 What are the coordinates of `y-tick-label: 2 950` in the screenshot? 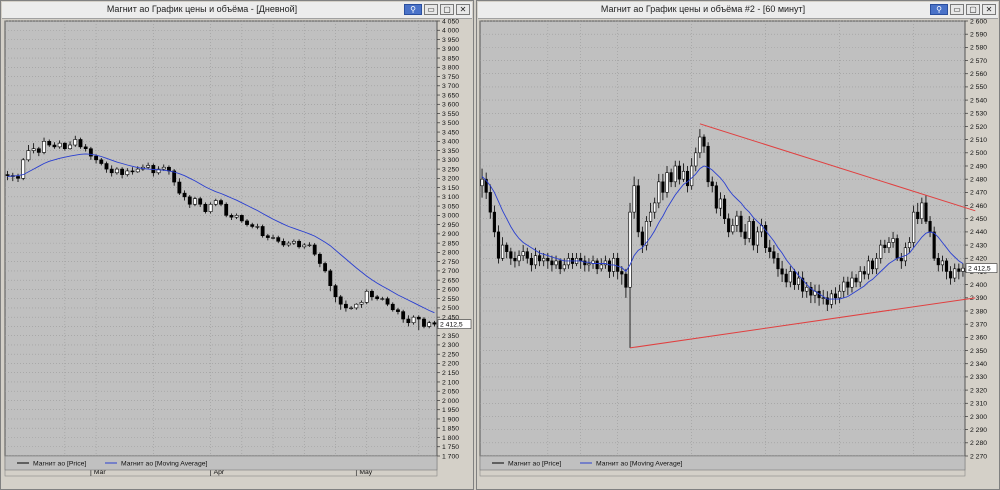 It's located at (450, 225).